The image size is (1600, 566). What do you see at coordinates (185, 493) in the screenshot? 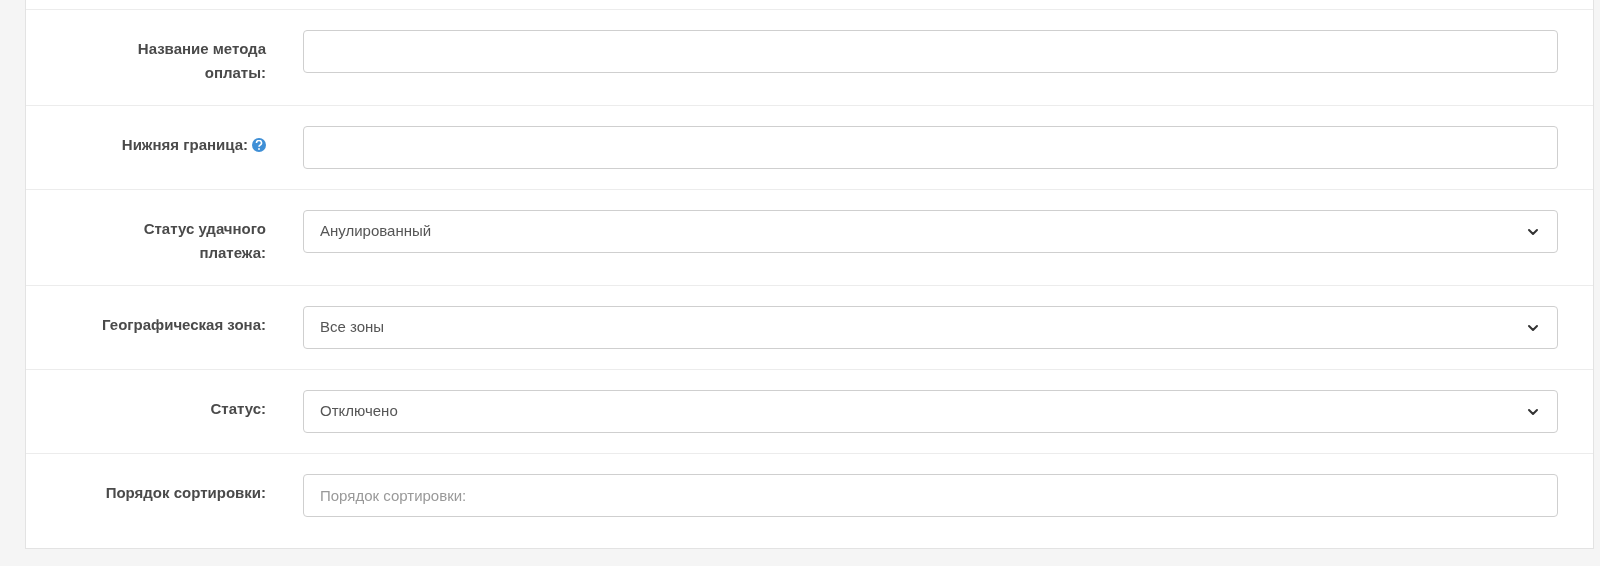
I see `field-label: Порядок сортировки:` at bounding box center [185, 493].